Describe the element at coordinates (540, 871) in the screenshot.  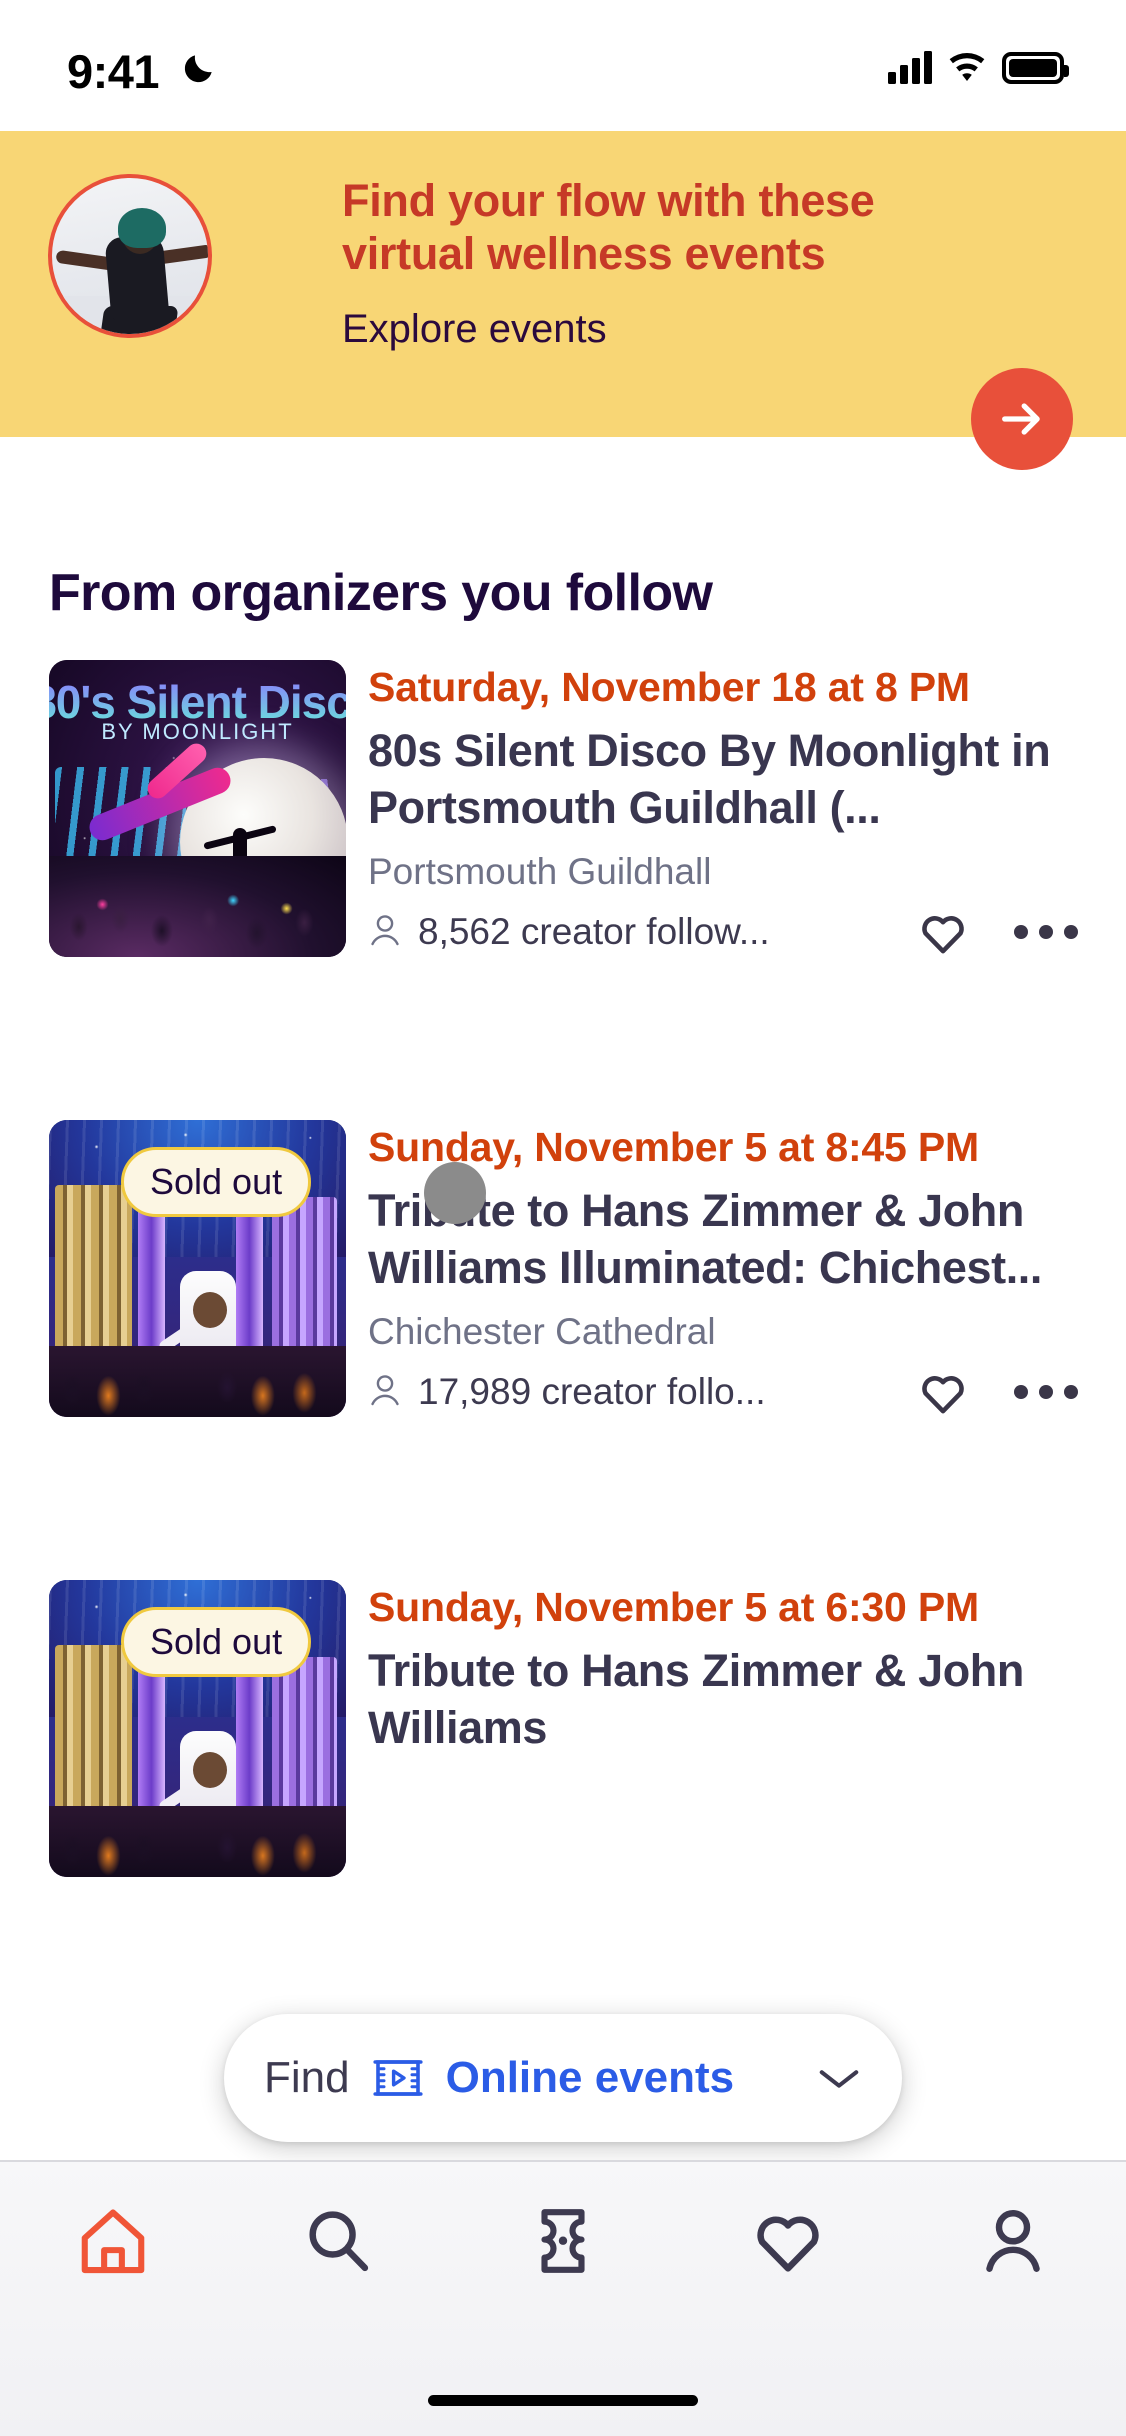
I see `event-venue: Portsmouth Guildhall` at that location.